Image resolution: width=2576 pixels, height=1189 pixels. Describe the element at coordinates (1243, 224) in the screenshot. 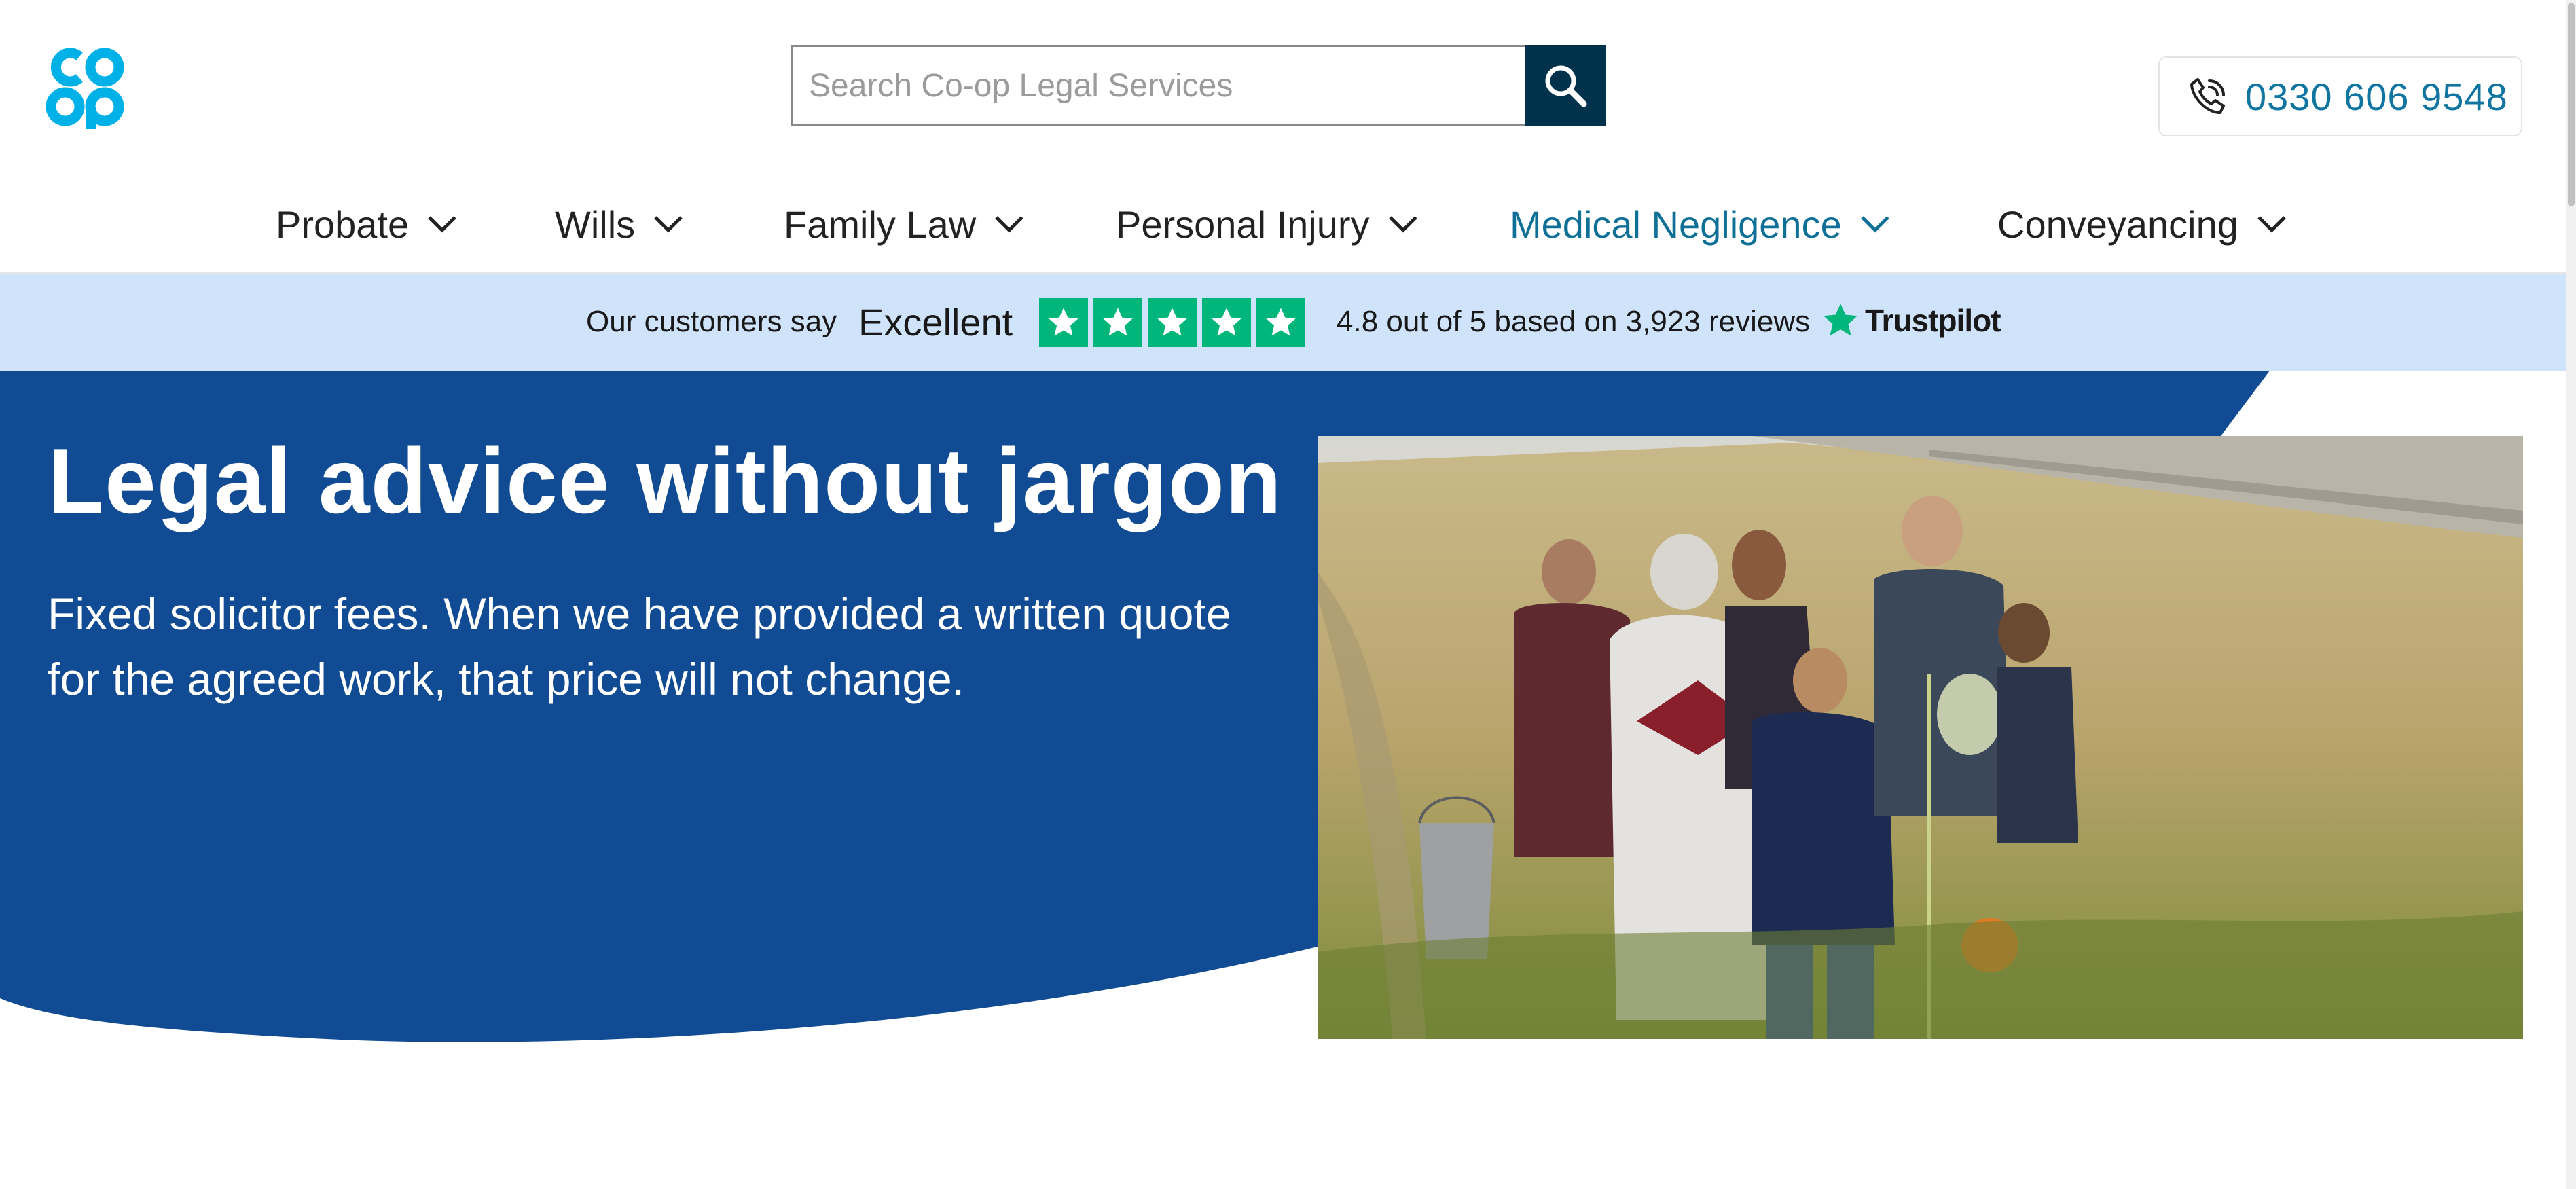

I see `nav-item-label: Personal Injury` at that location.